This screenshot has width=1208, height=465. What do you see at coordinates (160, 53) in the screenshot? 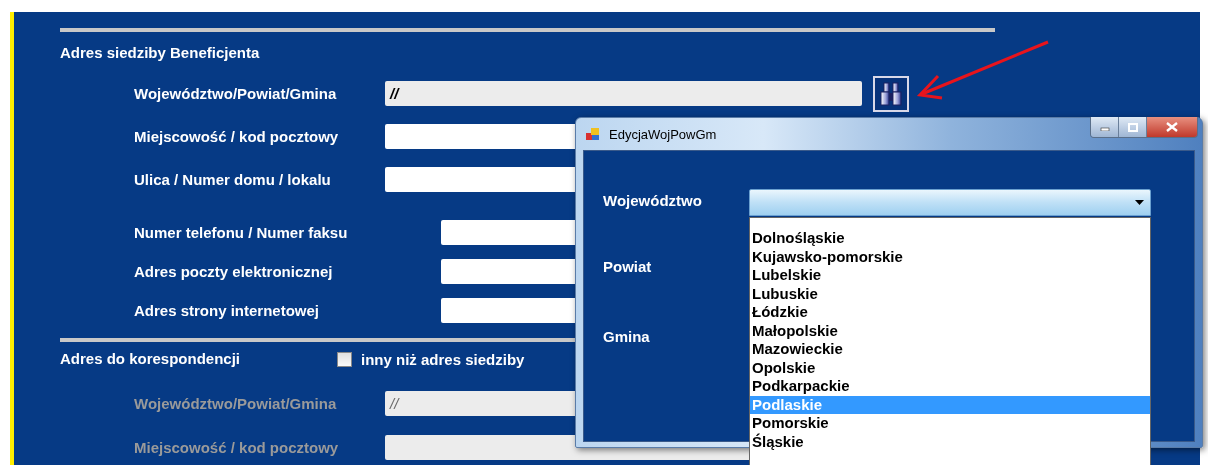
I see `section-title: Adres siedziby Beneficjenta` at bounding box center [160, 53].